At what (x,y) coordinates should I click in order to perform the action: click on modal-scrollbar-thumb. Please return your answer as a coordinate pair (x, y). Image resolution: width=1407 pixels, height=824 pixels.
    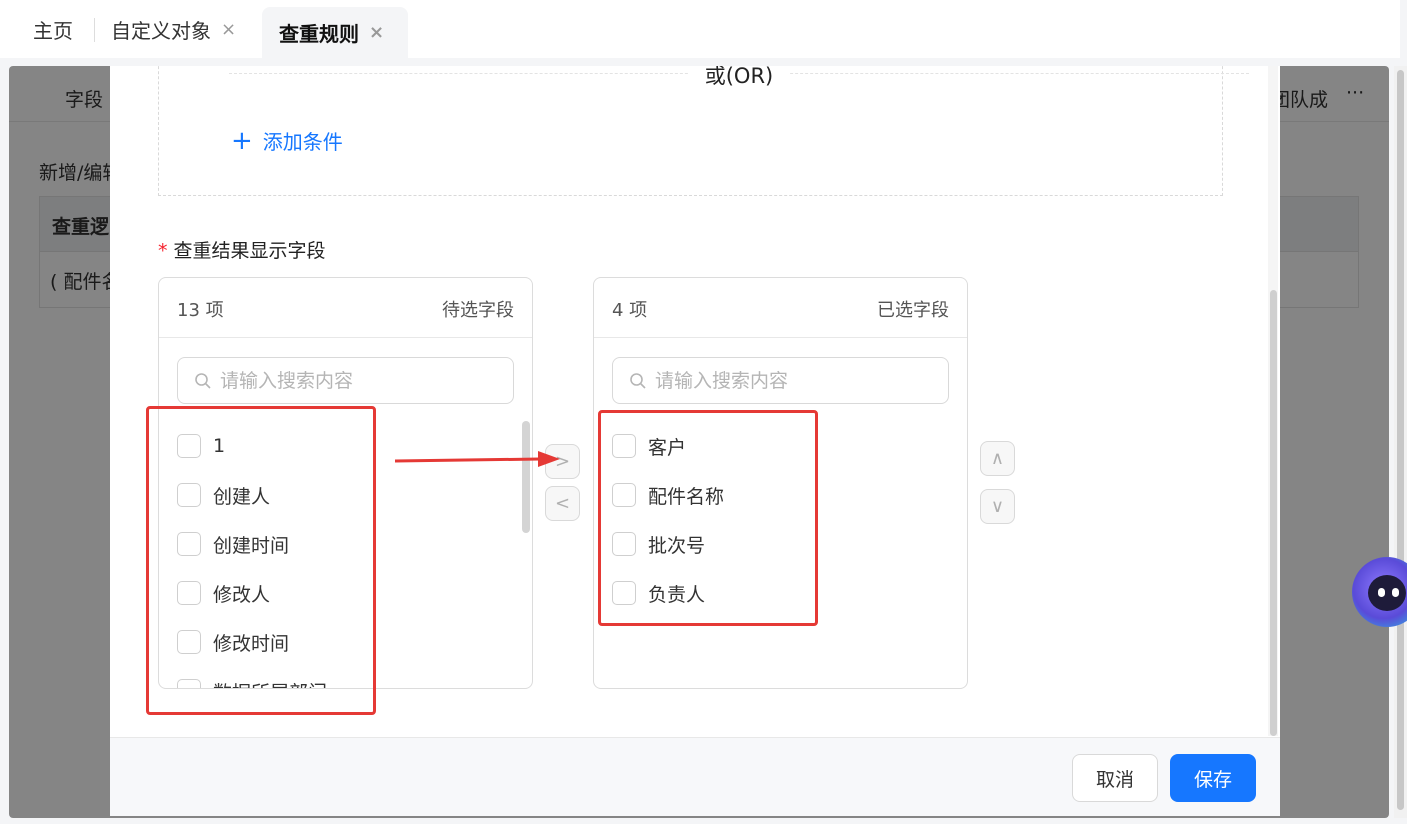
    Looking at the image, I should click on (1273, 513).